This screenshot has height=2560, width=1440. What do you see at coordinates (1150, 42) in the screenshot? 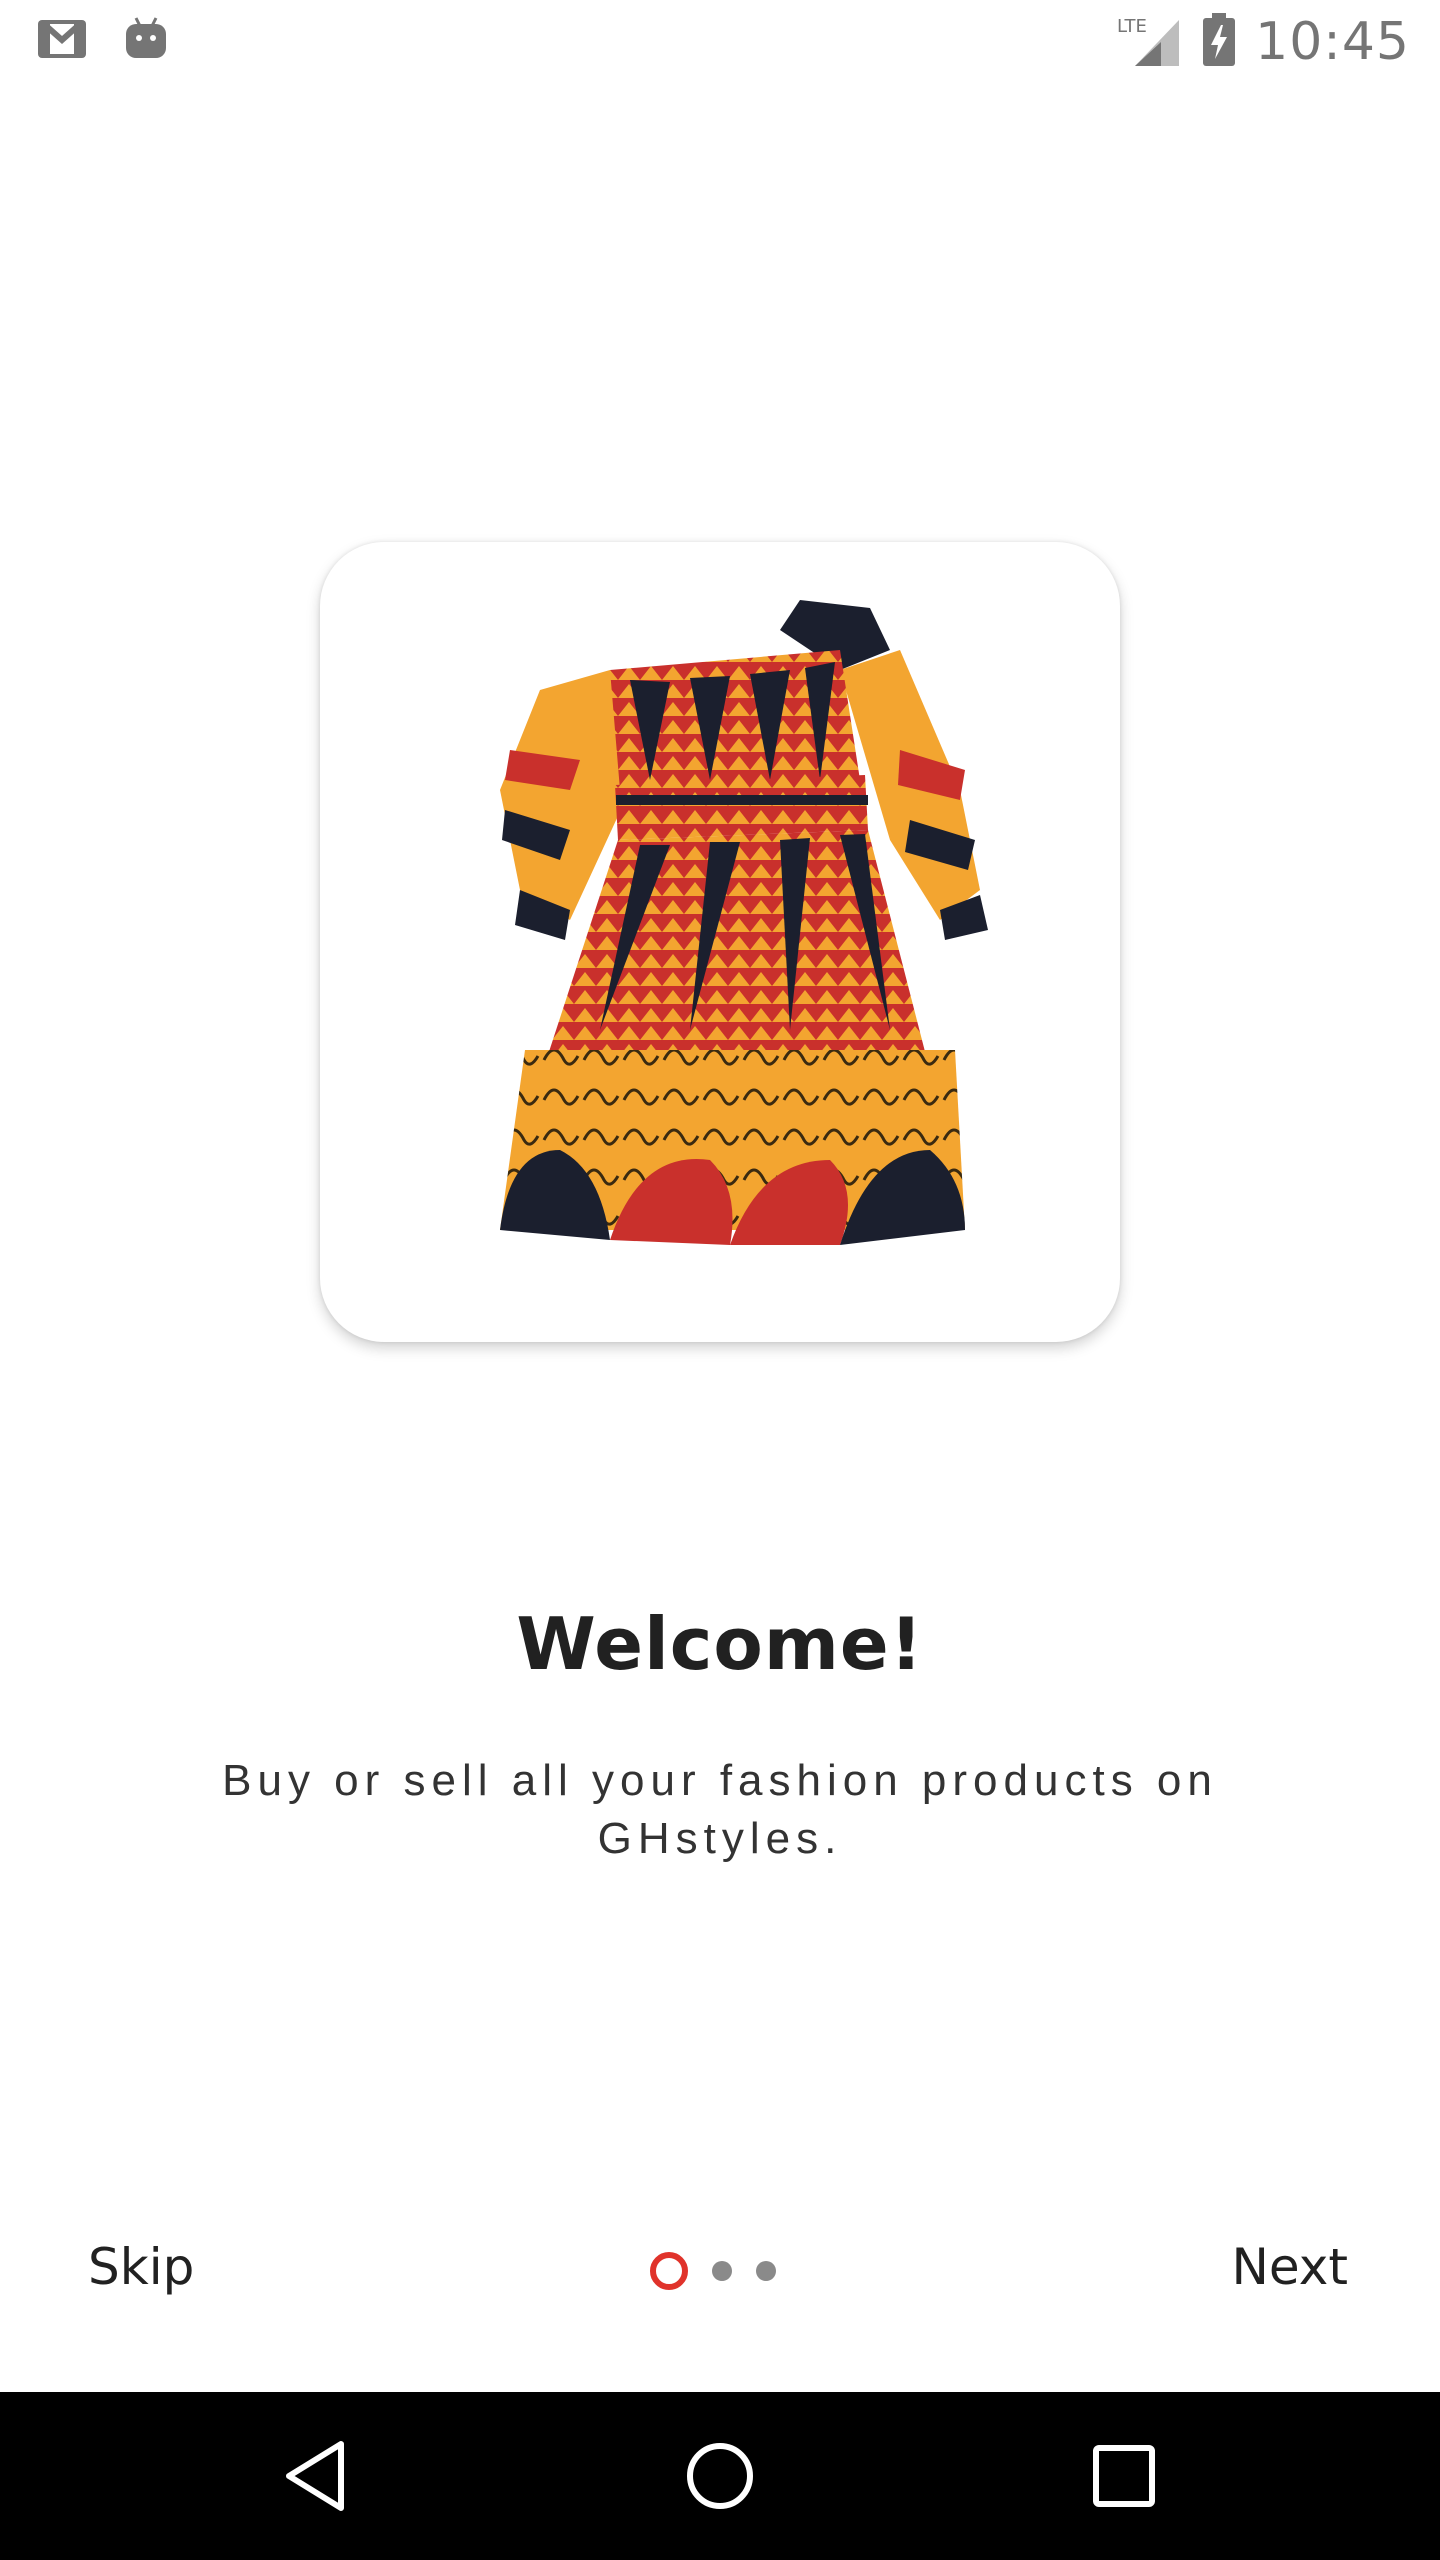
I see `signal-icon: LTE` at bounding box center [1150, 42].